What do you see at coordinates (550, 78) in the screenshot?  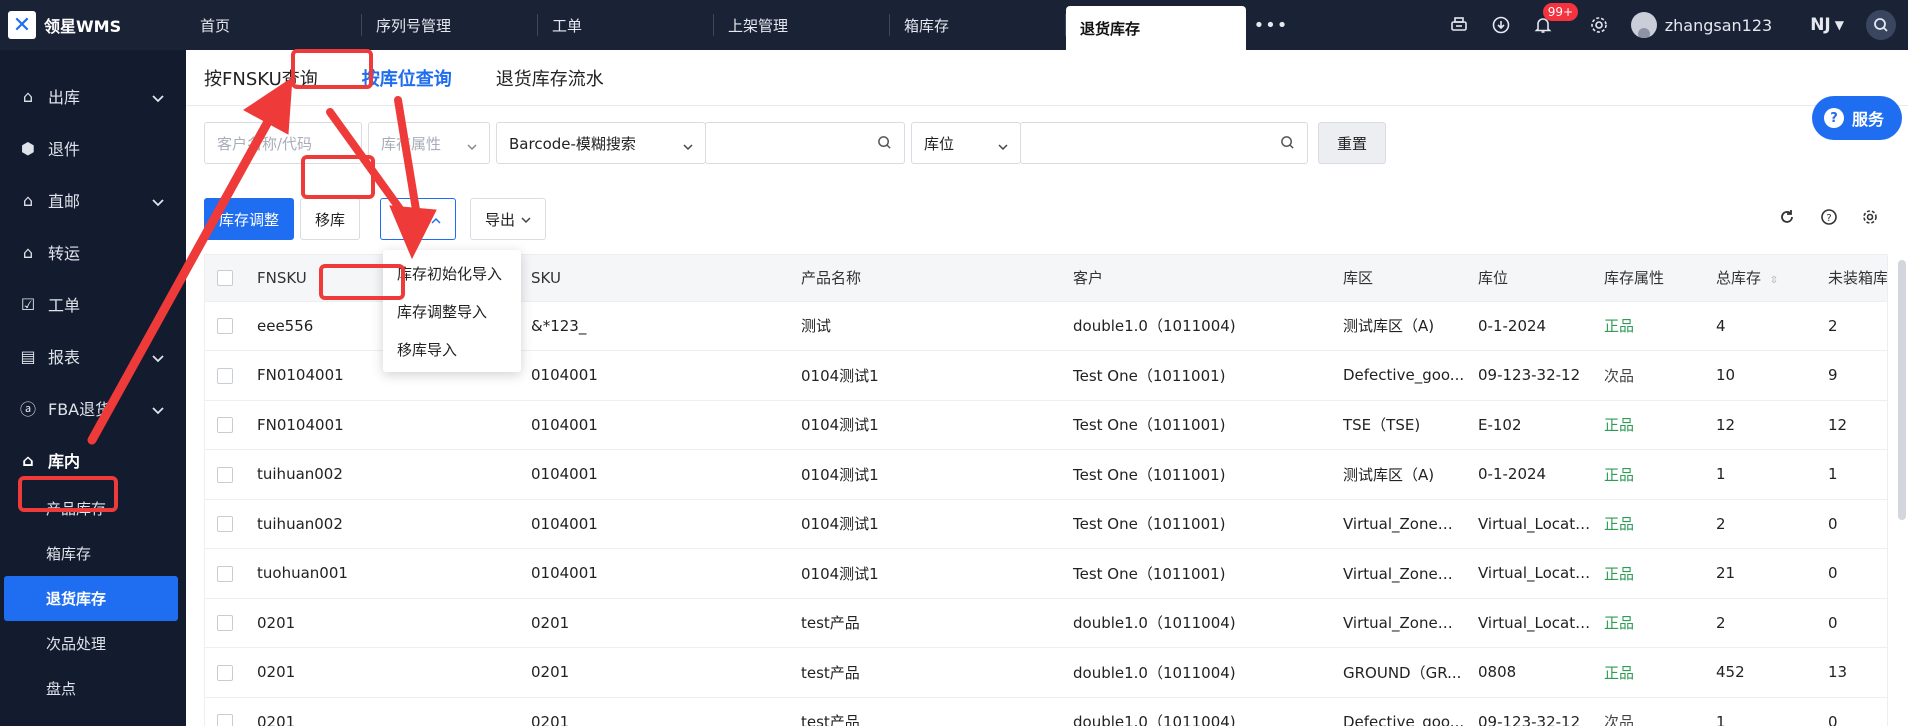 I see `subtab-return-flow: 退货库存流水` at bounding box center [550, 78].